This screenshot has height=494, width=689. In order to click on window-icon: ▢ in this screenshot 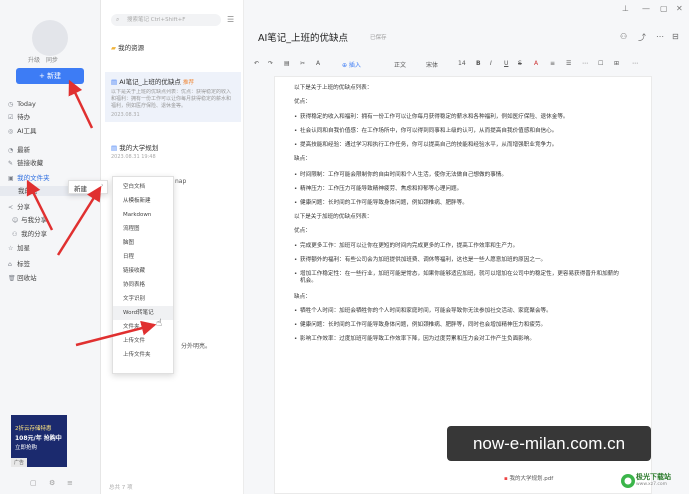, I will do `click(33, 483)`.